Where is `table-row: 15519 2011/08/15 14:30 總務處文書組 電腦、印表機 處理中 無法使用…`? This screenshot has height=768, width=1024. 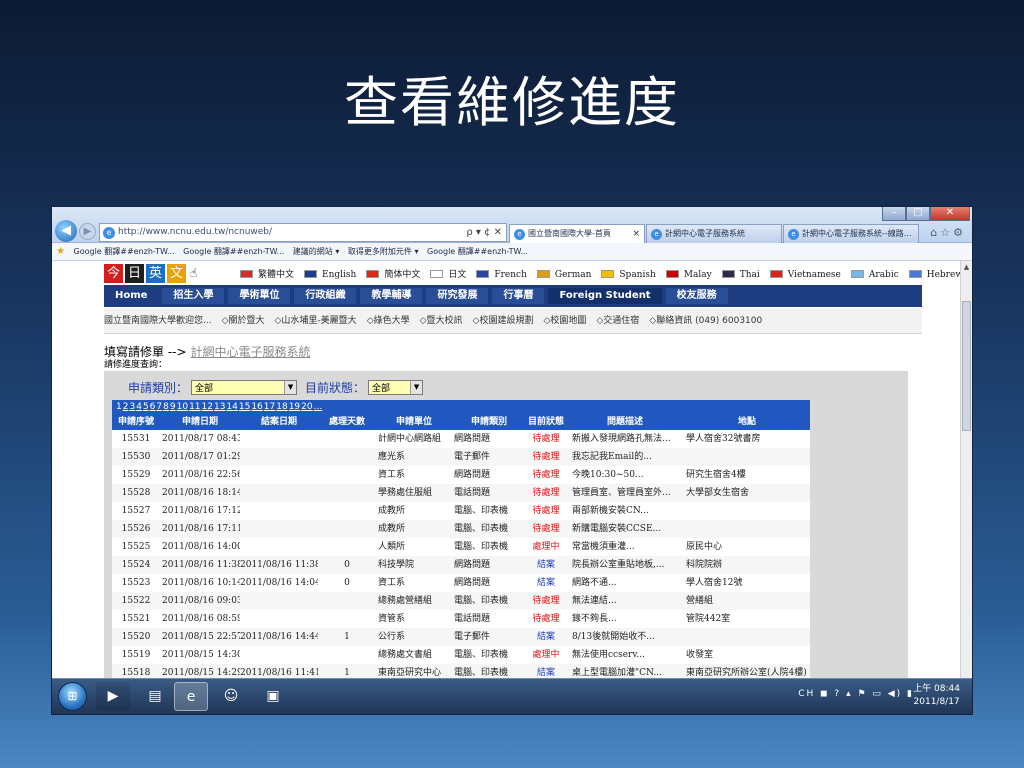 table-row: 15519 2011/08/15 14:30 總務處文書組 電腦、印表機 處理中 無法使用… is located at coordinates (461, 655).